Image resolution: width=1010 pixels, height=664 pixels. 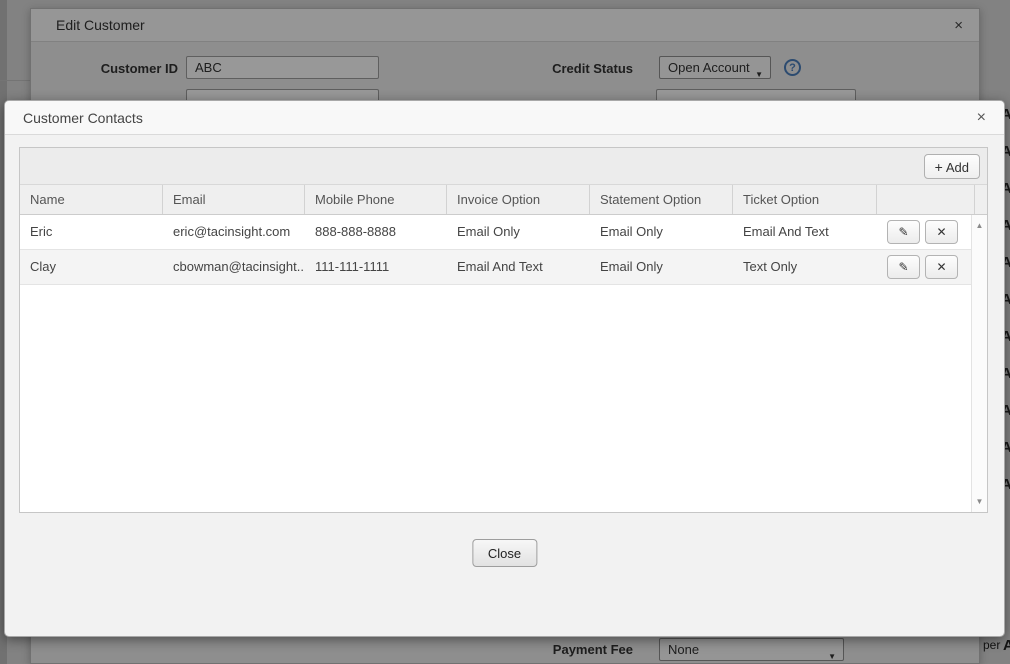 What do you see at coordinates (979, 363) in the screenshot?
I see `vertical-scrollbar: ▲ ▼` at bounding box center [979, 363].